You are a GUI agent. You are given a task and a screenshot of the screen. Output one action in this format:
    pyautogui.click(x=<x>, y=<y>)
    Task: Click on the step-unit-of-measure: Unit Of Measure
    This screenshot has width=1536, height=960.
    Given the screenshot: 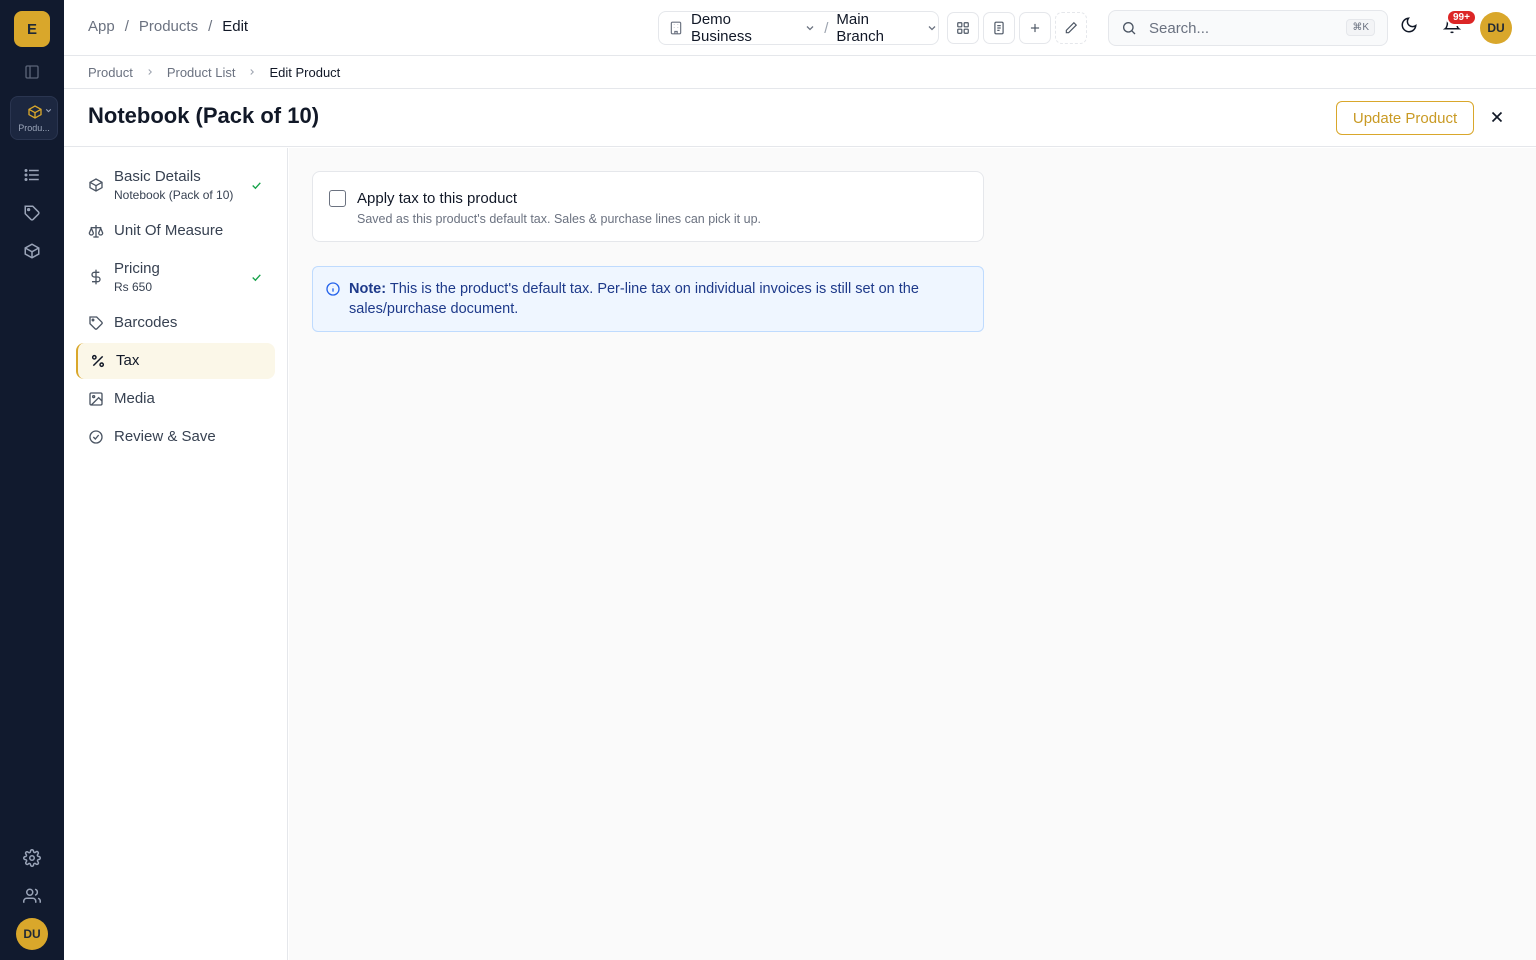 What is the action you would take?
    pyautogui.click(x=175, y=231)
    